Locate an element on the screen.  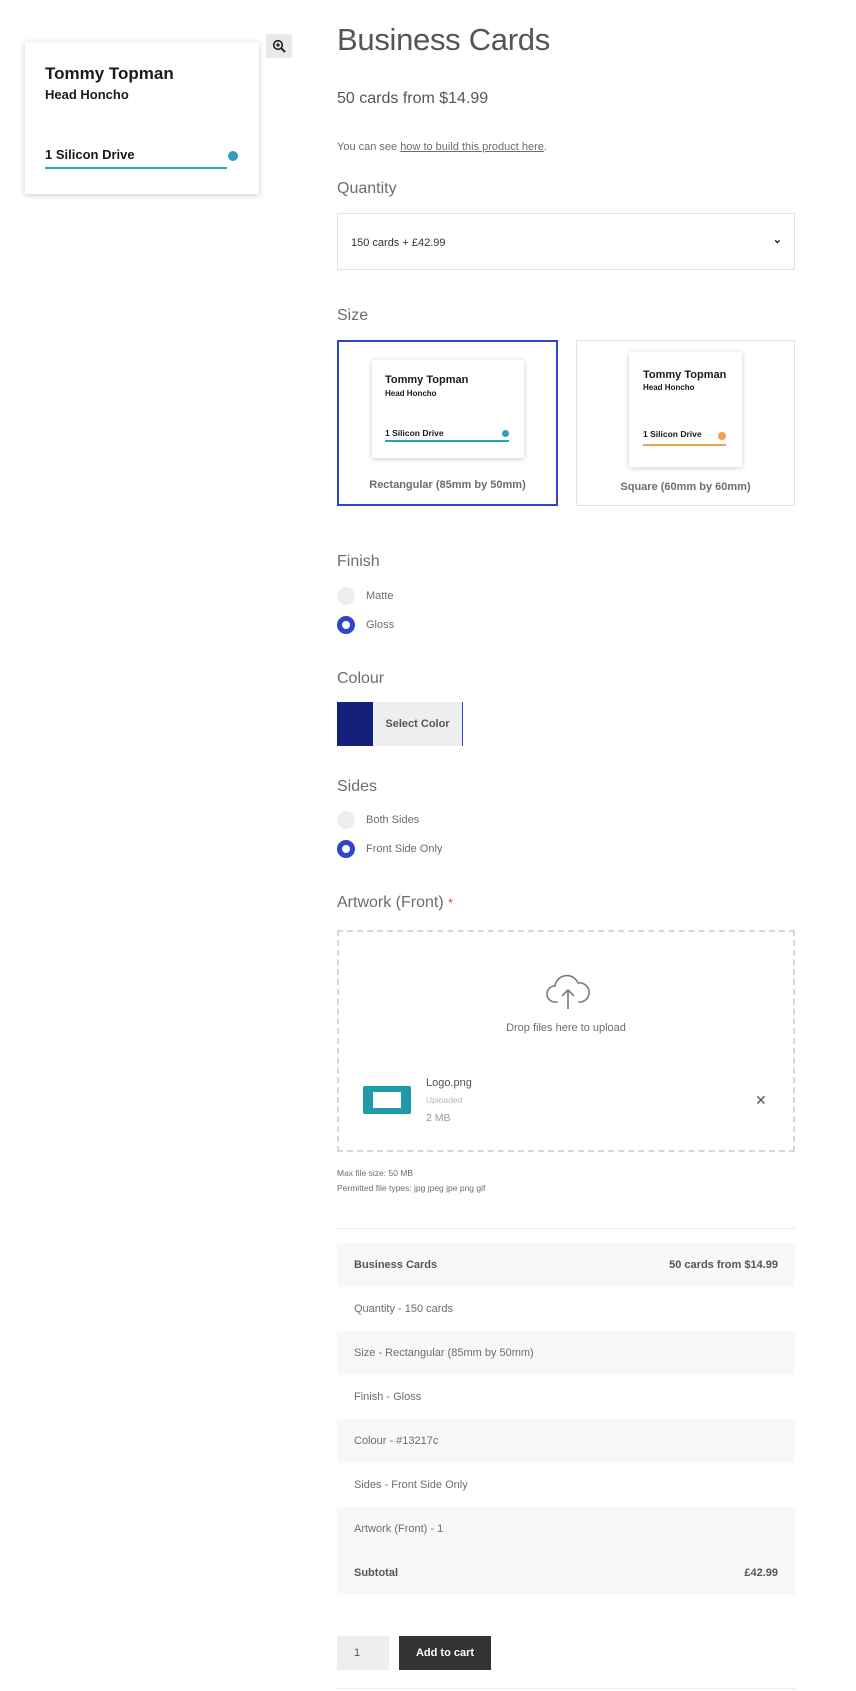
card-name: Tommy Topman is located at coordinates (109, 73).